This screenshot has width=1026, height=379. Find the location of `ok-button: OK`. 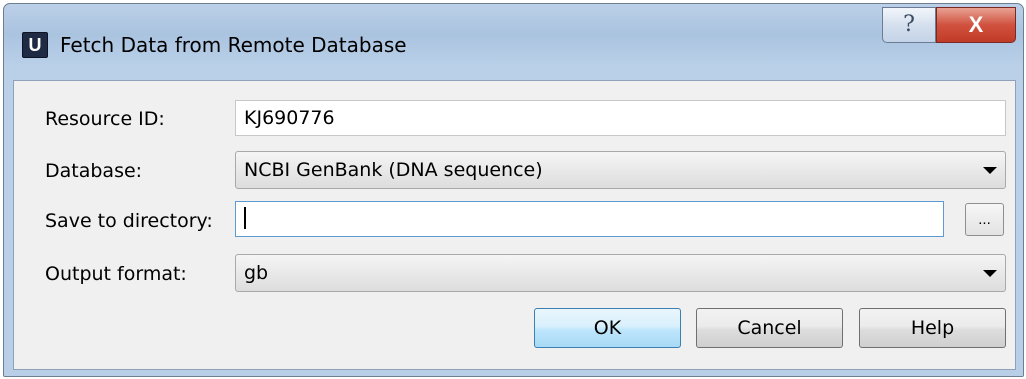

ok-button: OK is located at coordinates (607, 328).